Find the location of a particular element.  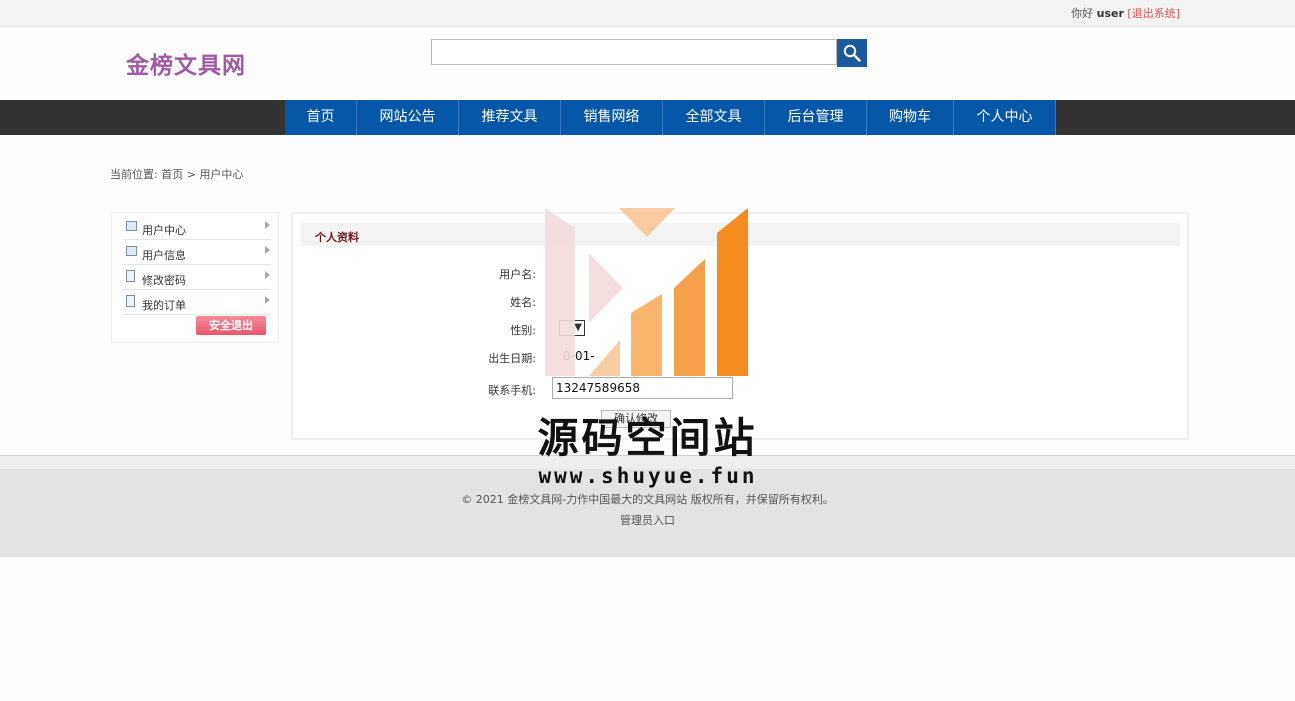

admin-entry-link-text: 管理员入口 is located at coordinates (647, 520).